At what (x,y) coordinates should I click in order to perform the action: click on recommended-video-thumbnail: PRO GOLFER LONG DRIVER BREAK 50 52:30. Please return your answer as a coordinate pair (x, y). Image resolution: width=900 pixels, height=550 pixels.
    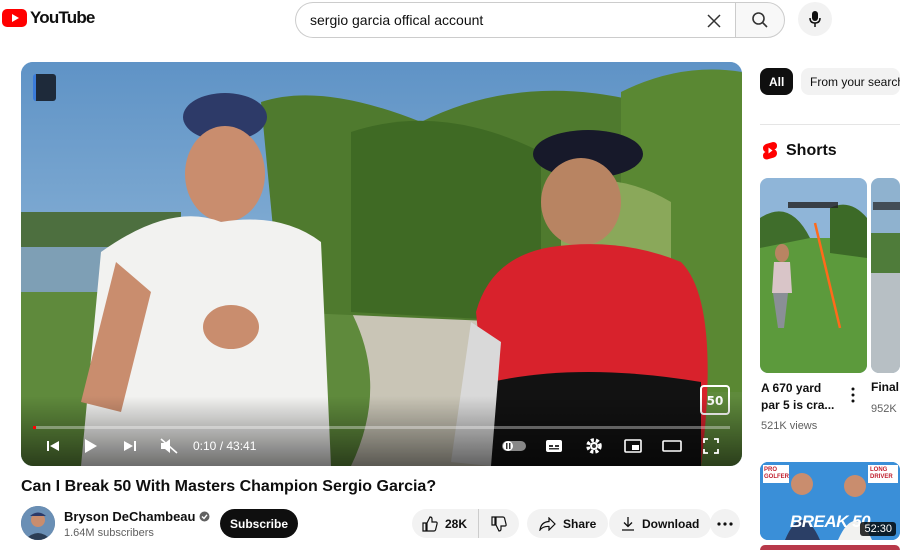
    Looking at the image, I should click on (830, 501).